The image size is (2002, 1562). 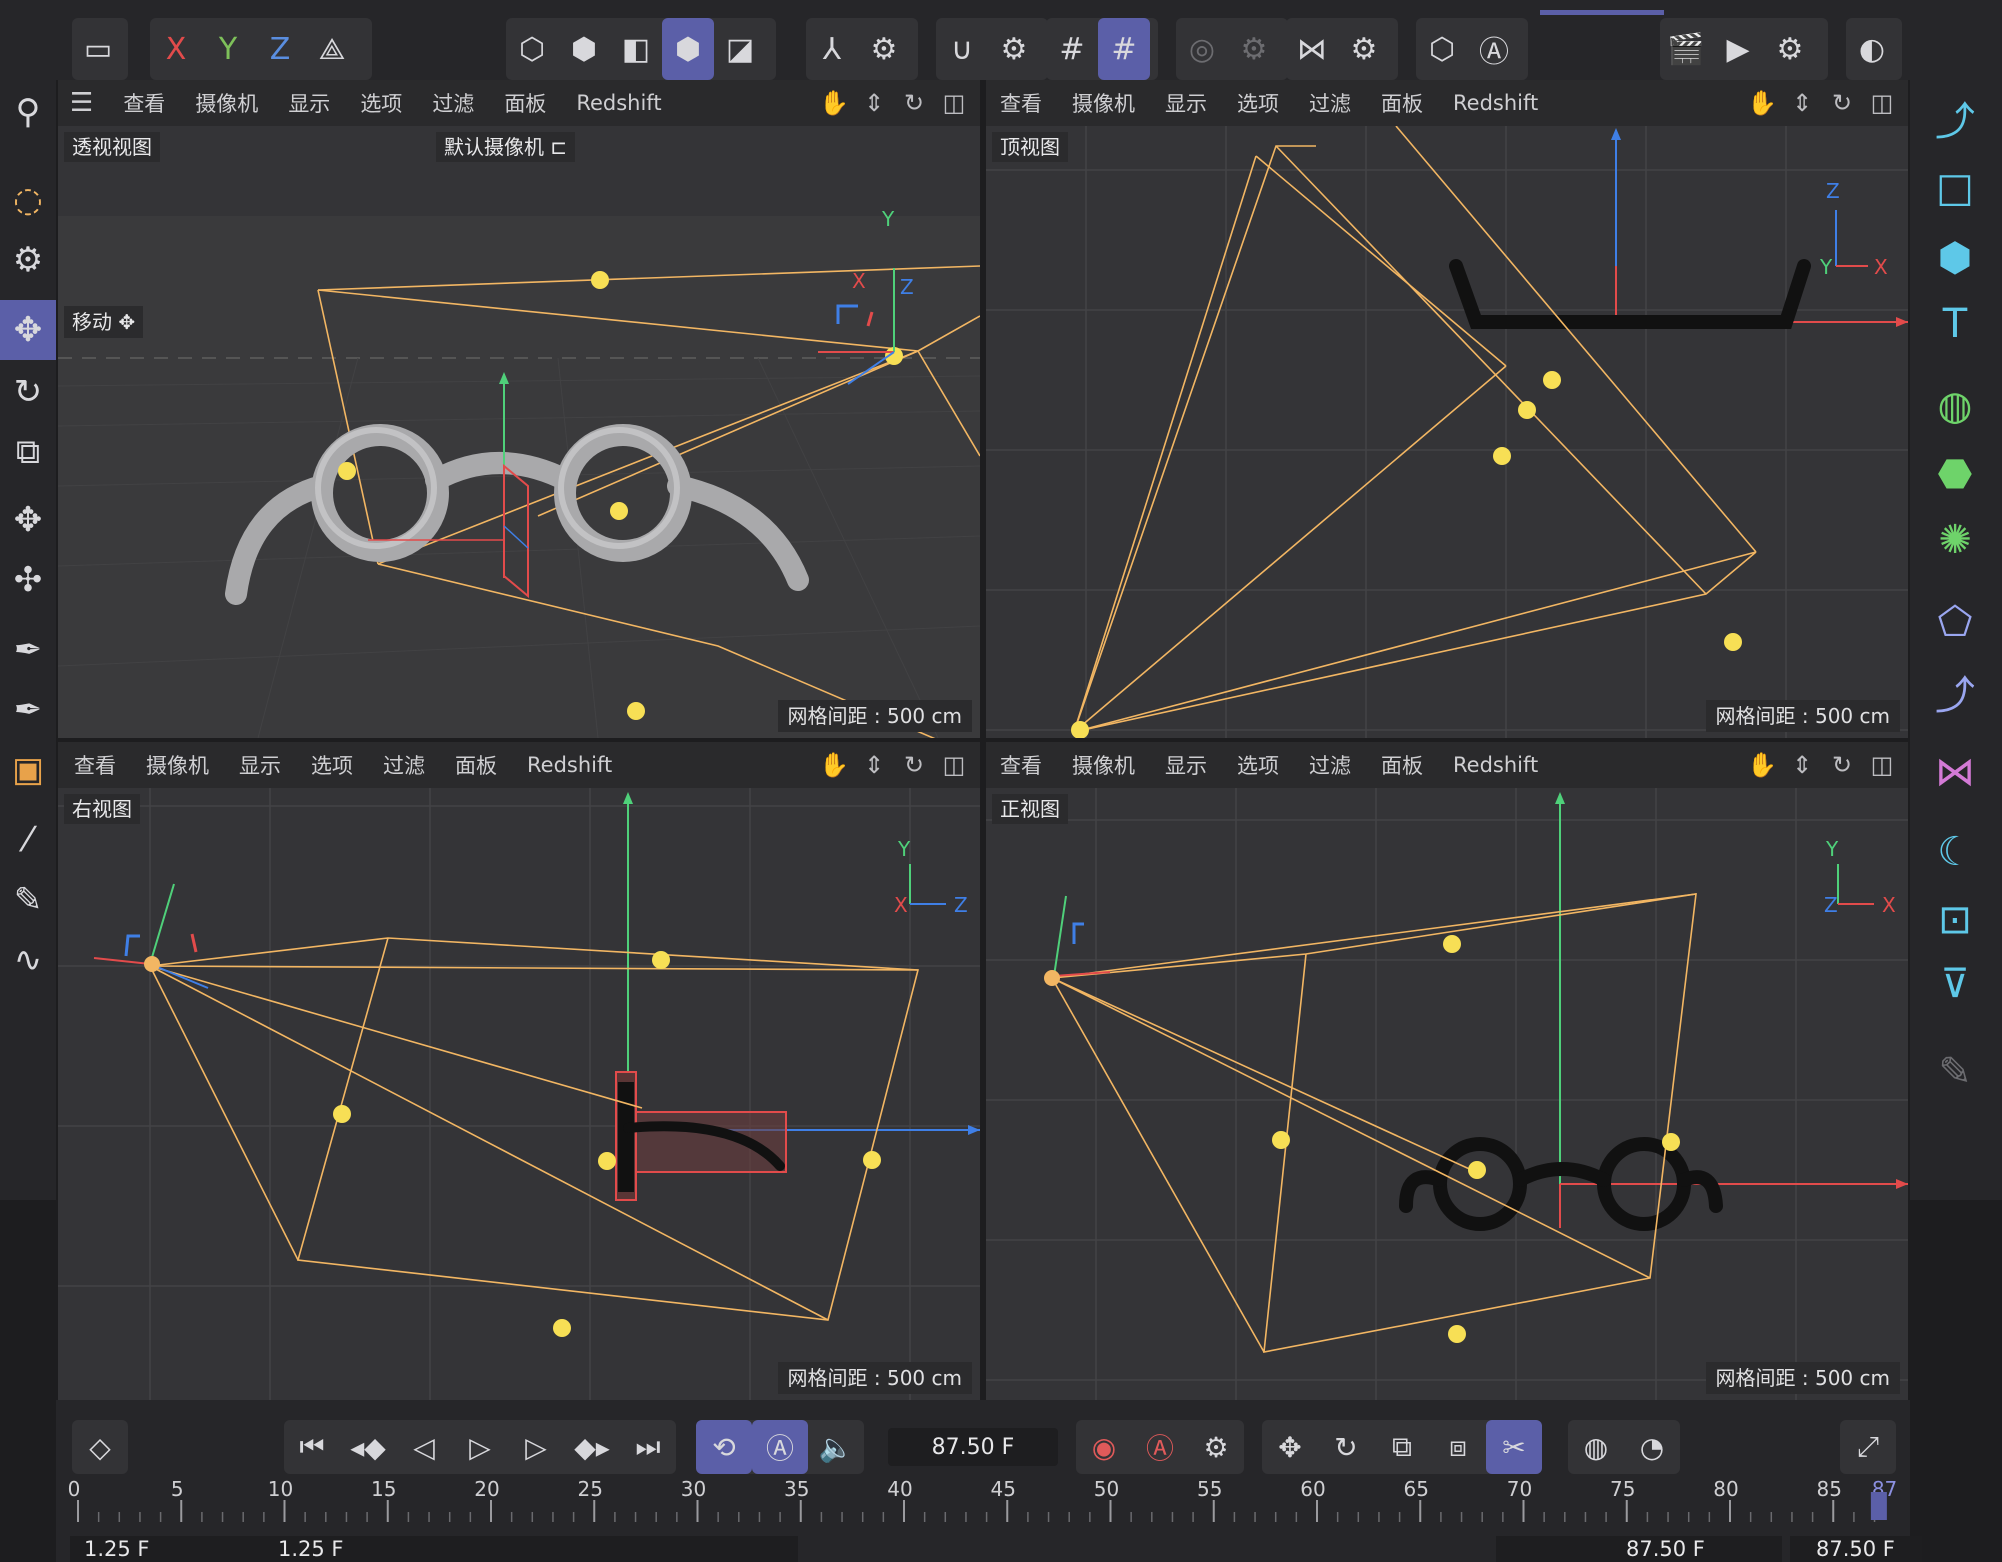 I want to click on record-icon: ◉, so click(x=1104, y=1447).